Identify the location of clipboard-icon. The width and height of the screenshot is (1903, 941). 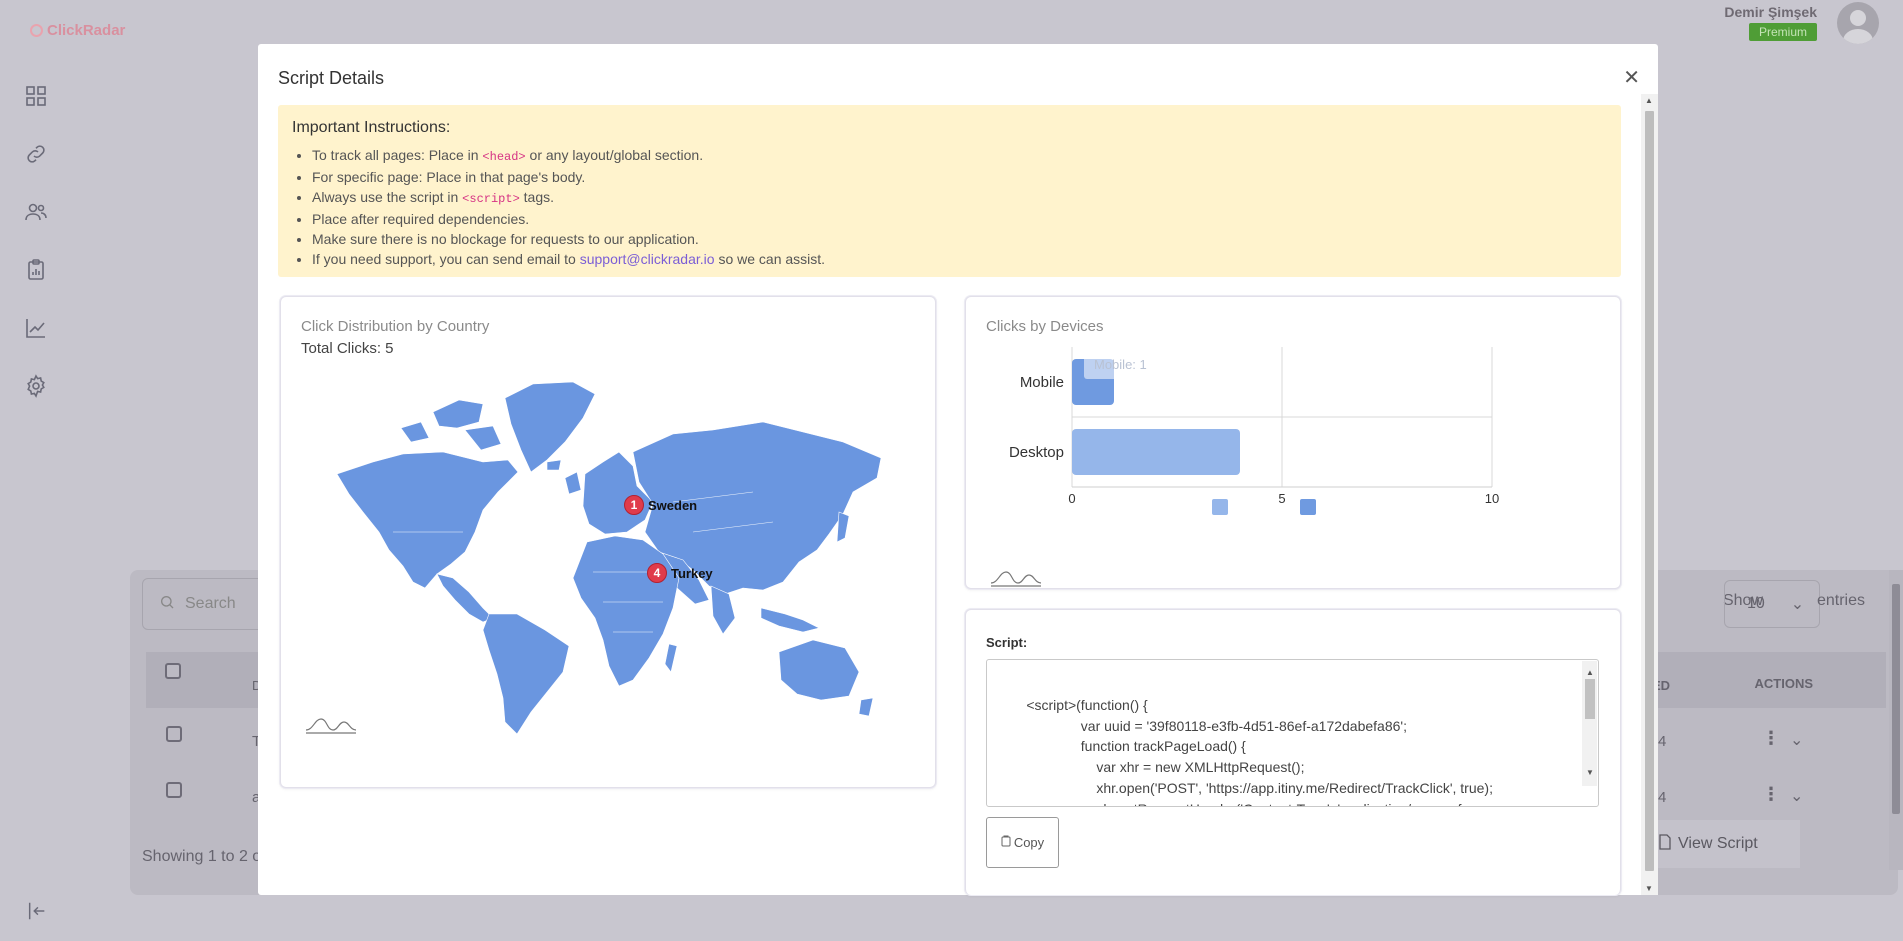
(1006, 842).